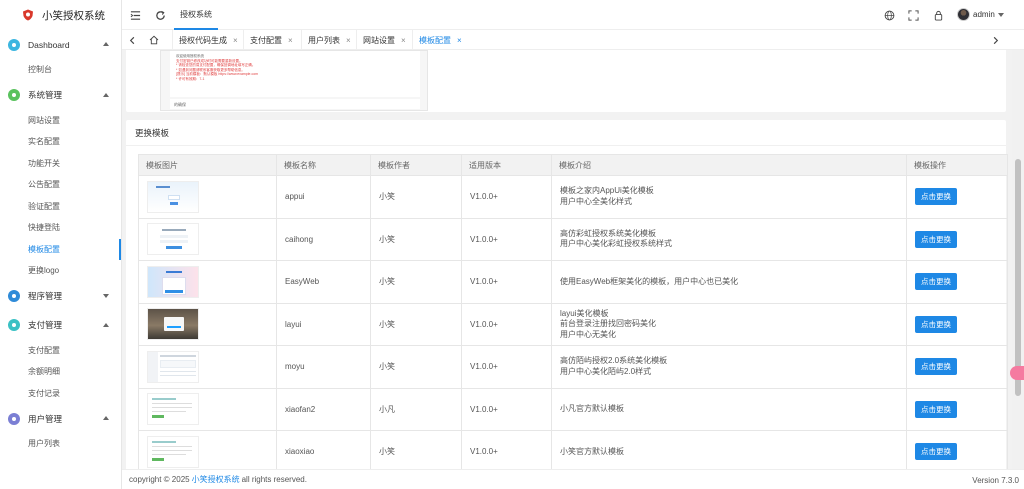 This screenshot has height=489, width=1024. I want to click on header-tab-system: 授权系统, so click(196, 15).